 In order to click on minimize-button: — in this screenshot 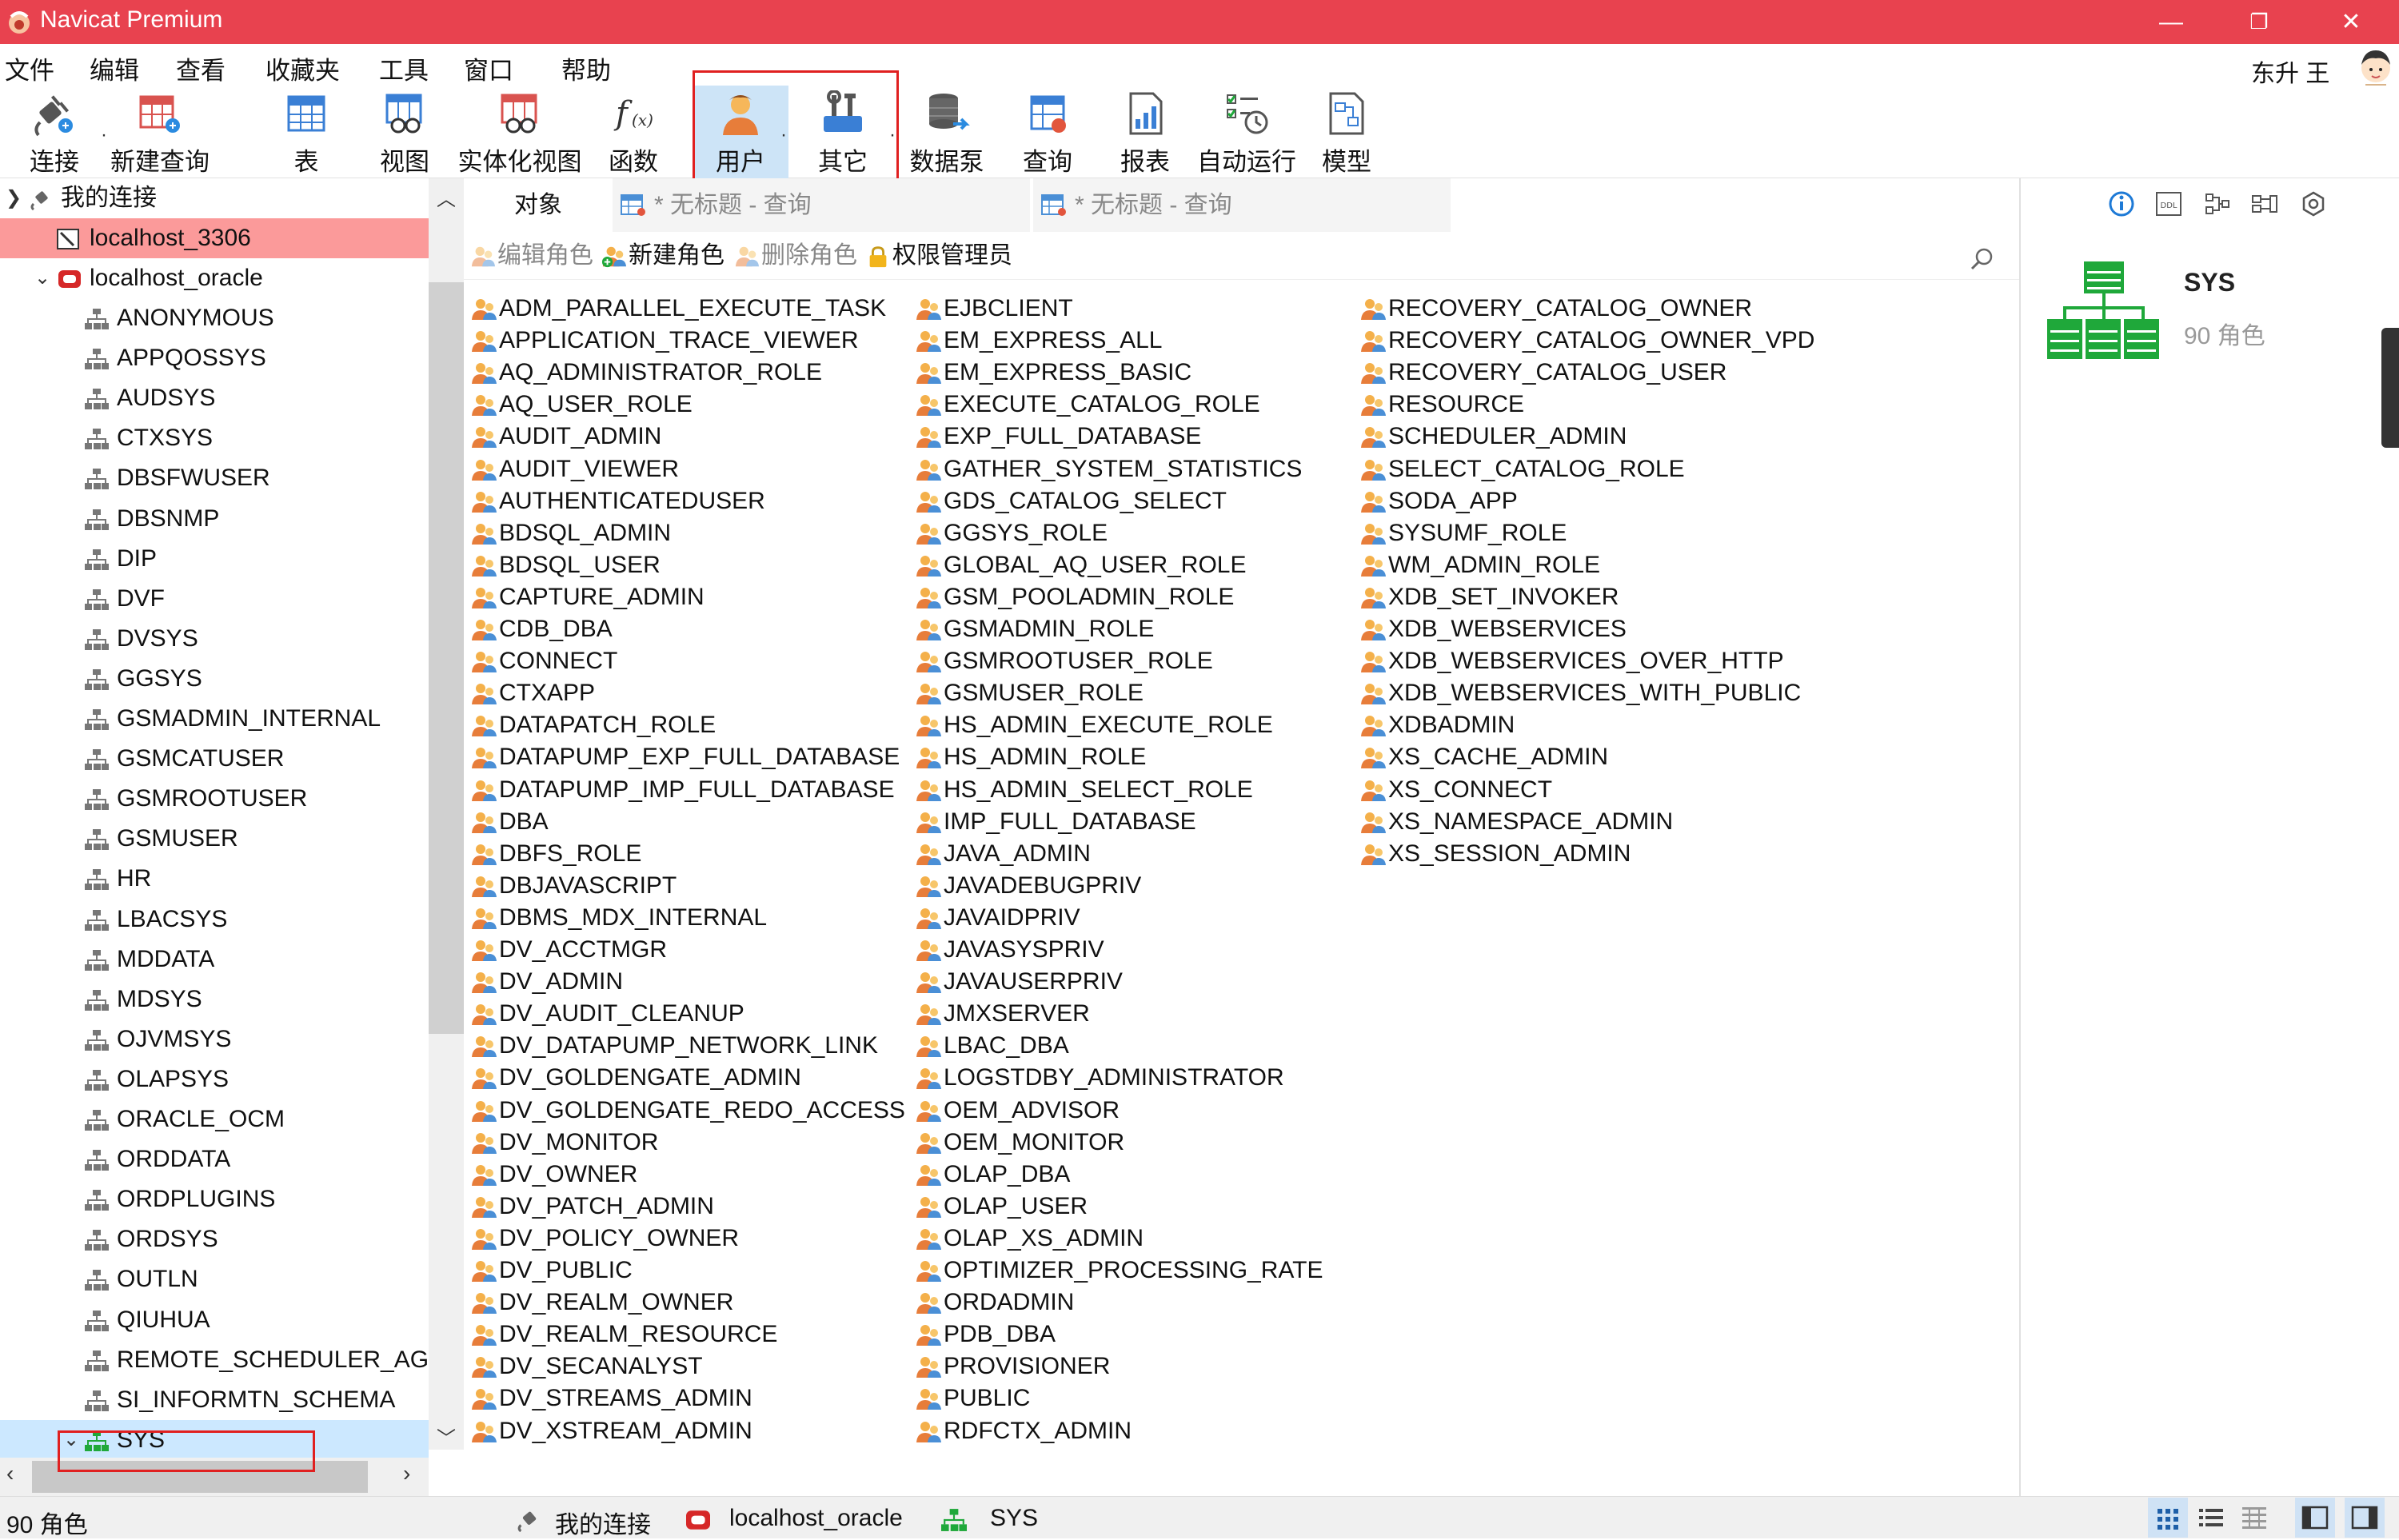, I will do `click(2171, 22)`.